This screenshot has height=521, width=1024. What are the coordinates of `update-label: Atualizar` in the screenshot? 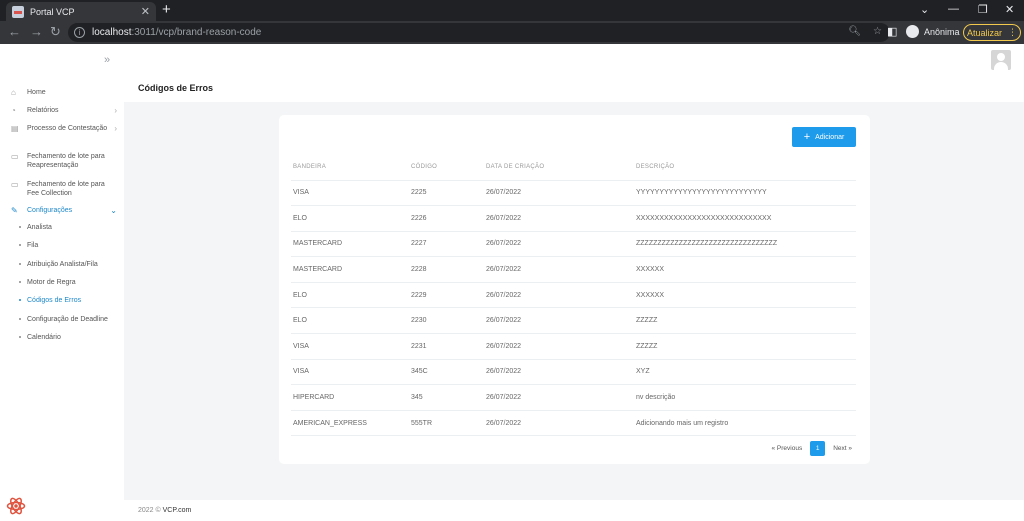 It's located at (984, 32).